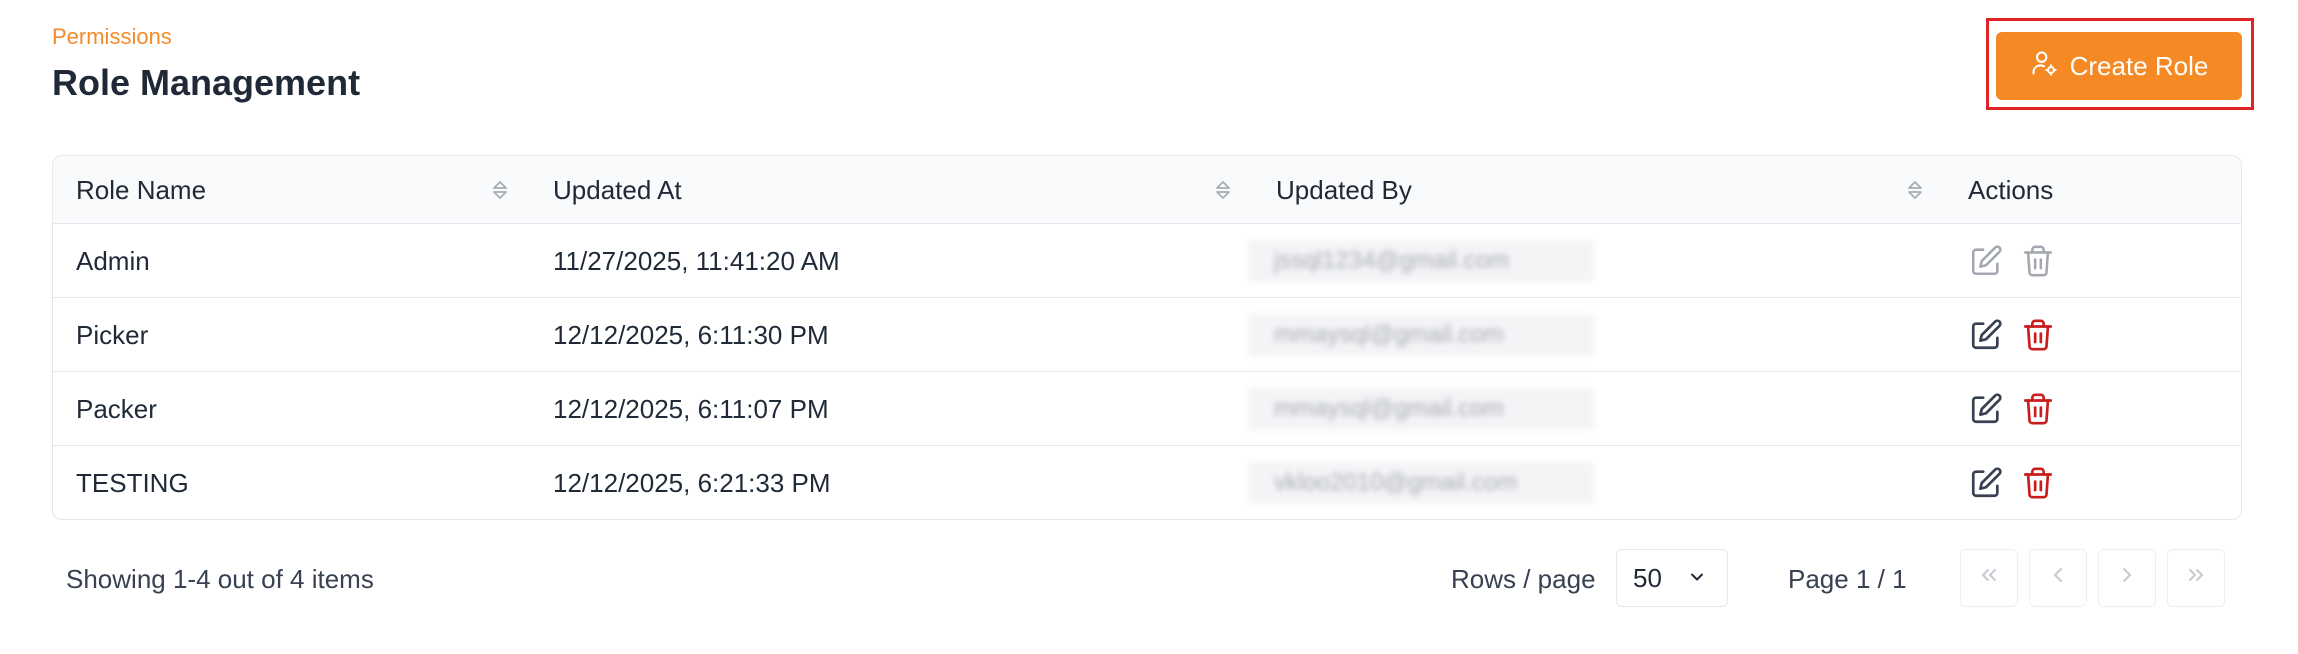 The height and width of the screenshot is (654, 2298). Describe the element at coordinates (696, 260) in the screenshot. I see `updated-at-cell: 11/27/2025, 11:41:20 AM` at that location.